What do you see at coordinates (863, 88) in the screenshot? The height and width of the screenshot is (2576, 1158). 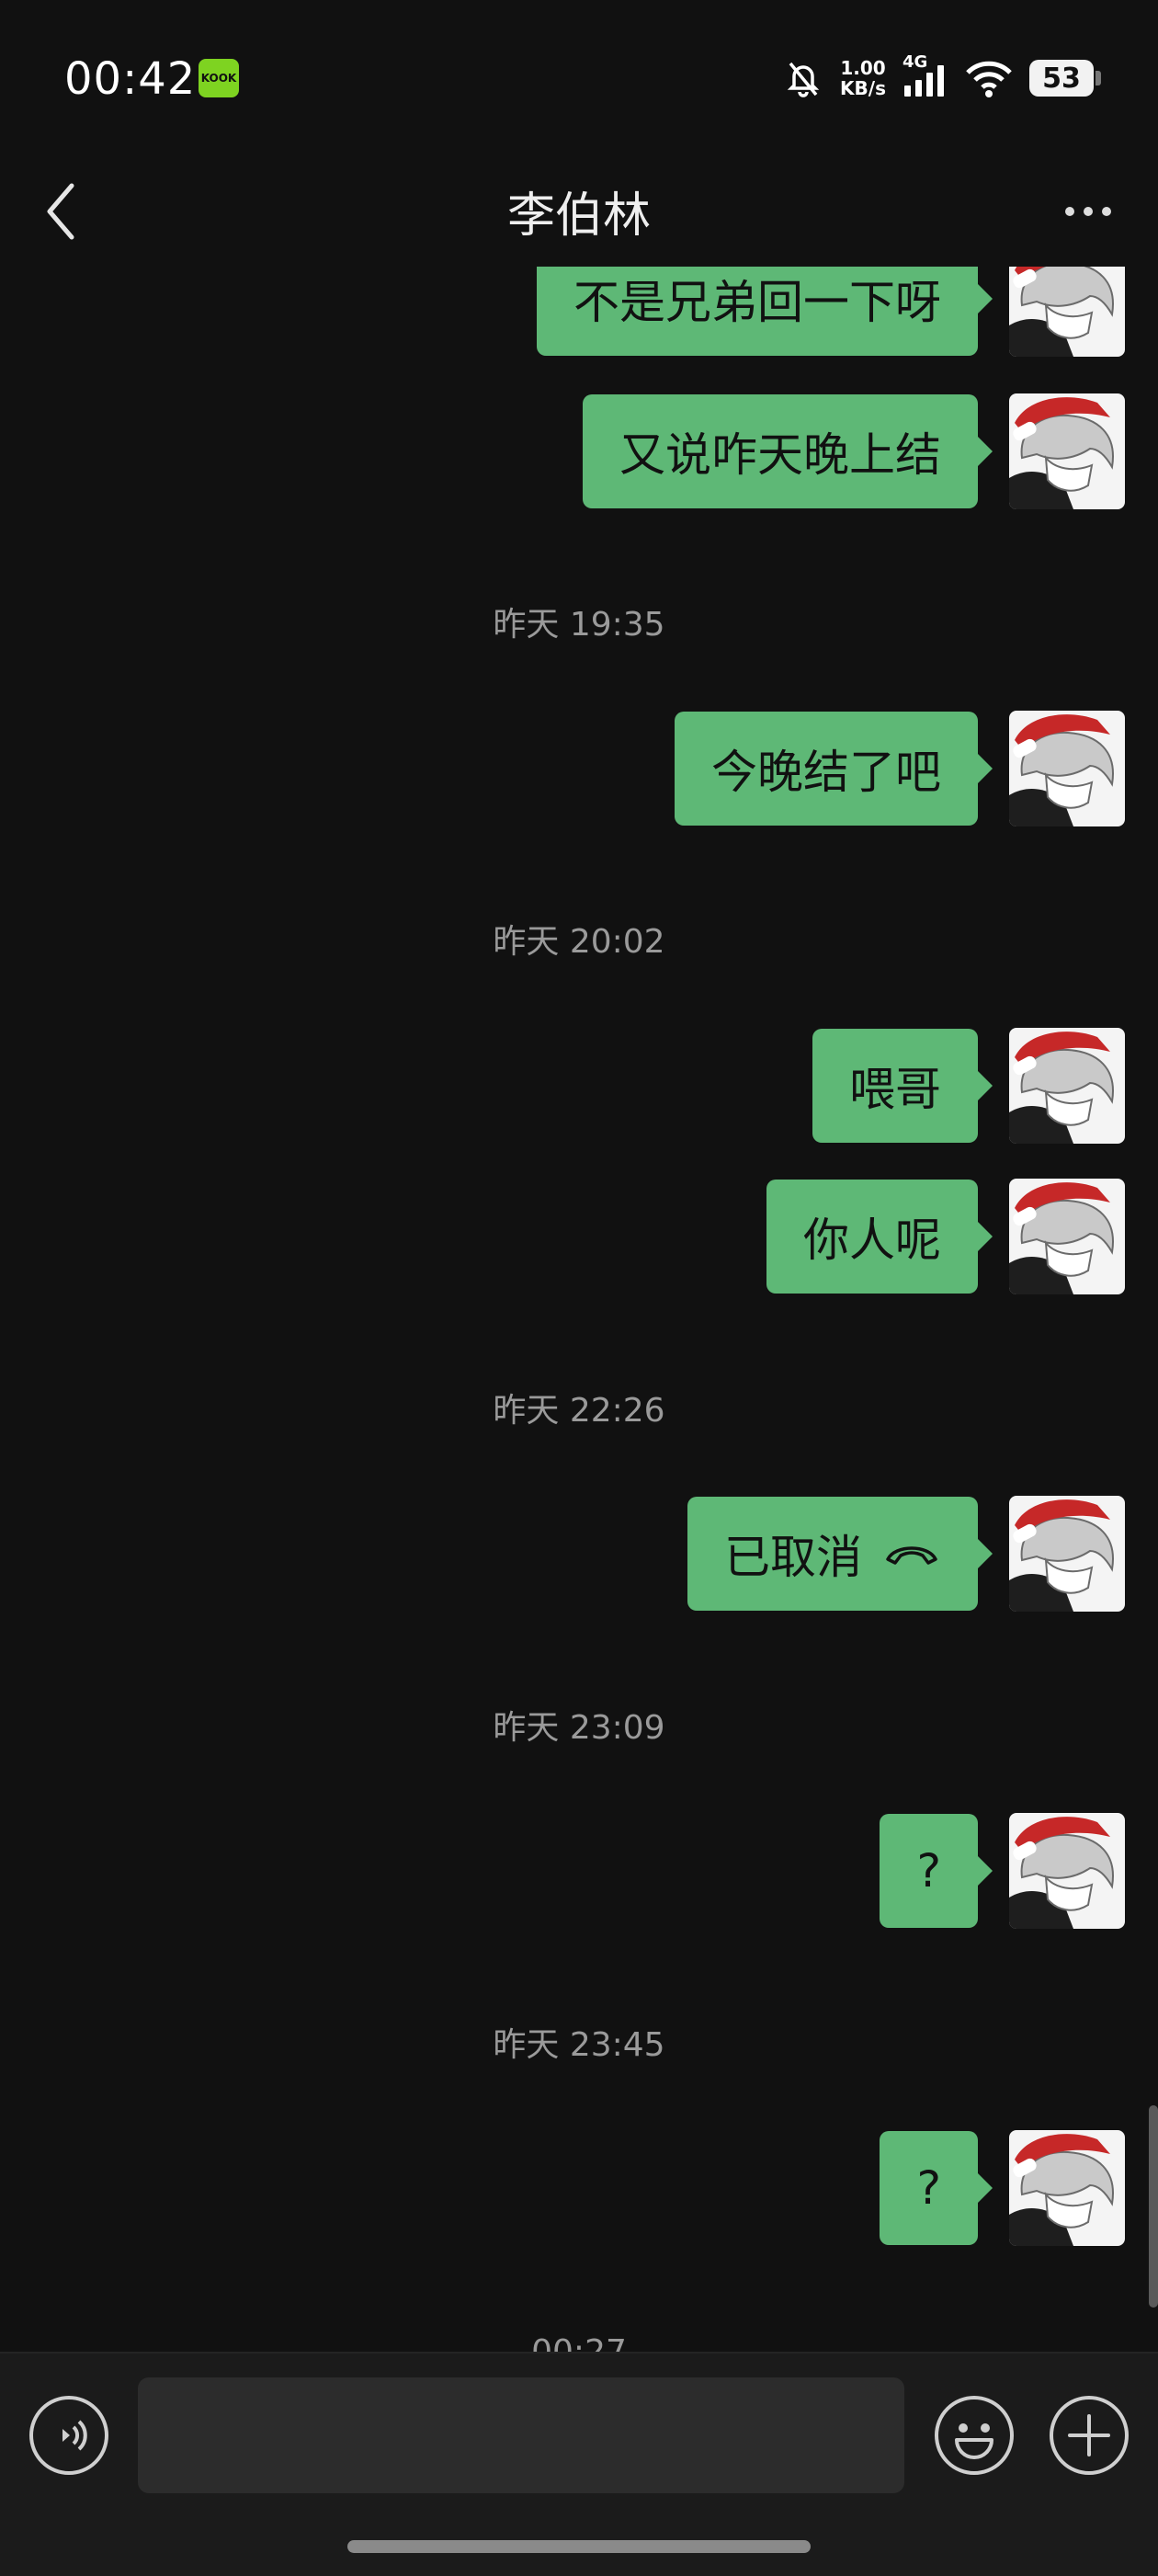 I see `net-speed-unit: KB/s` at bounding box center [863, 88].